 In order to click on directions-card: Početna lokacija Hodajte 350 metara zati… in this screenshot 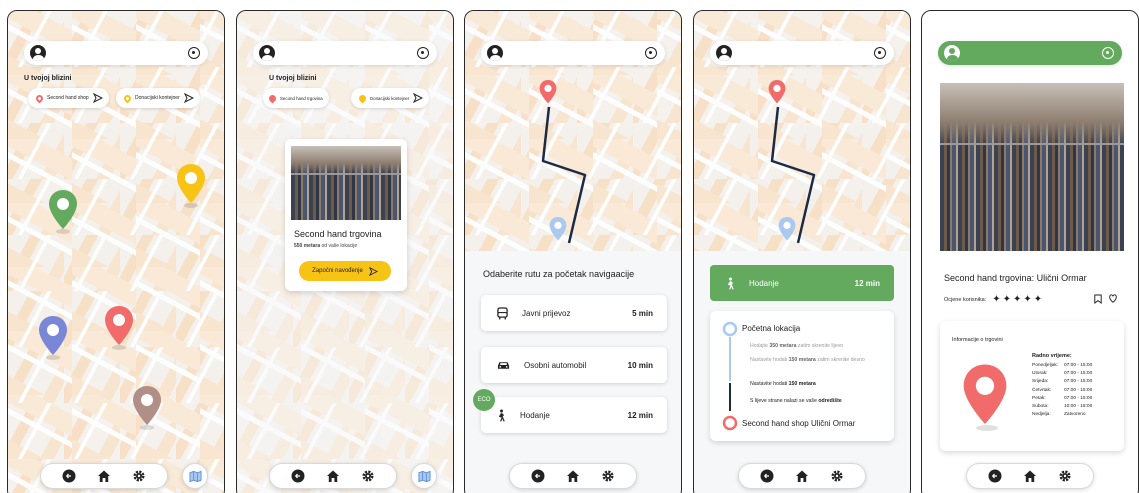, I will do `click(802, 376)`.